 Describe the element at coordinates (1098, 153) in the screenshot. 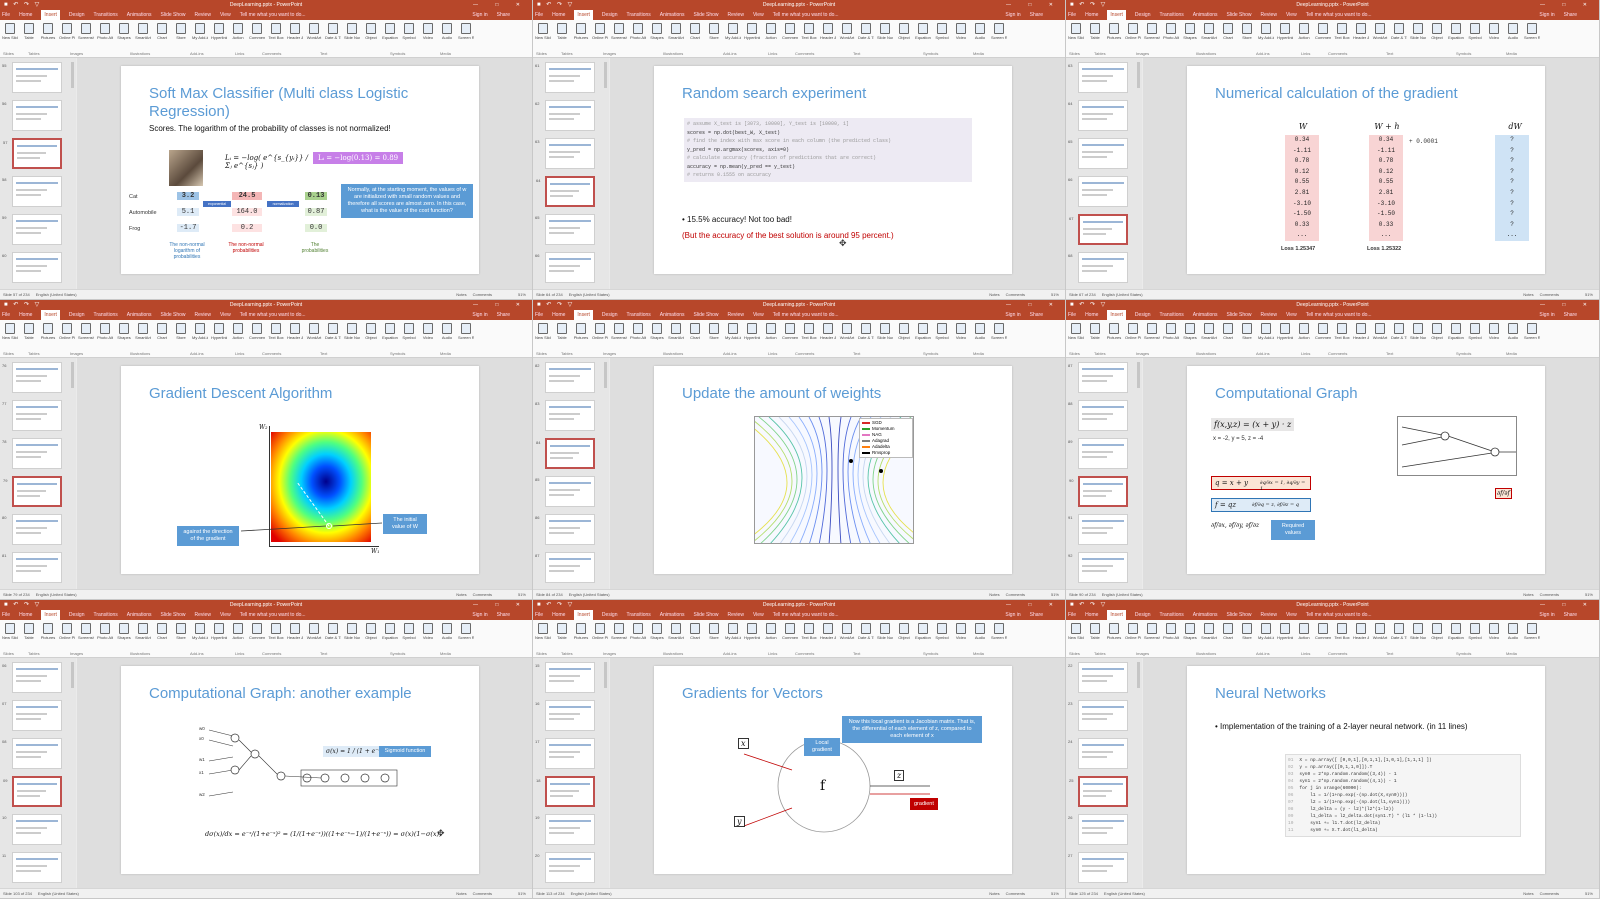

I see `slide-thumbnail: 65` at that location.